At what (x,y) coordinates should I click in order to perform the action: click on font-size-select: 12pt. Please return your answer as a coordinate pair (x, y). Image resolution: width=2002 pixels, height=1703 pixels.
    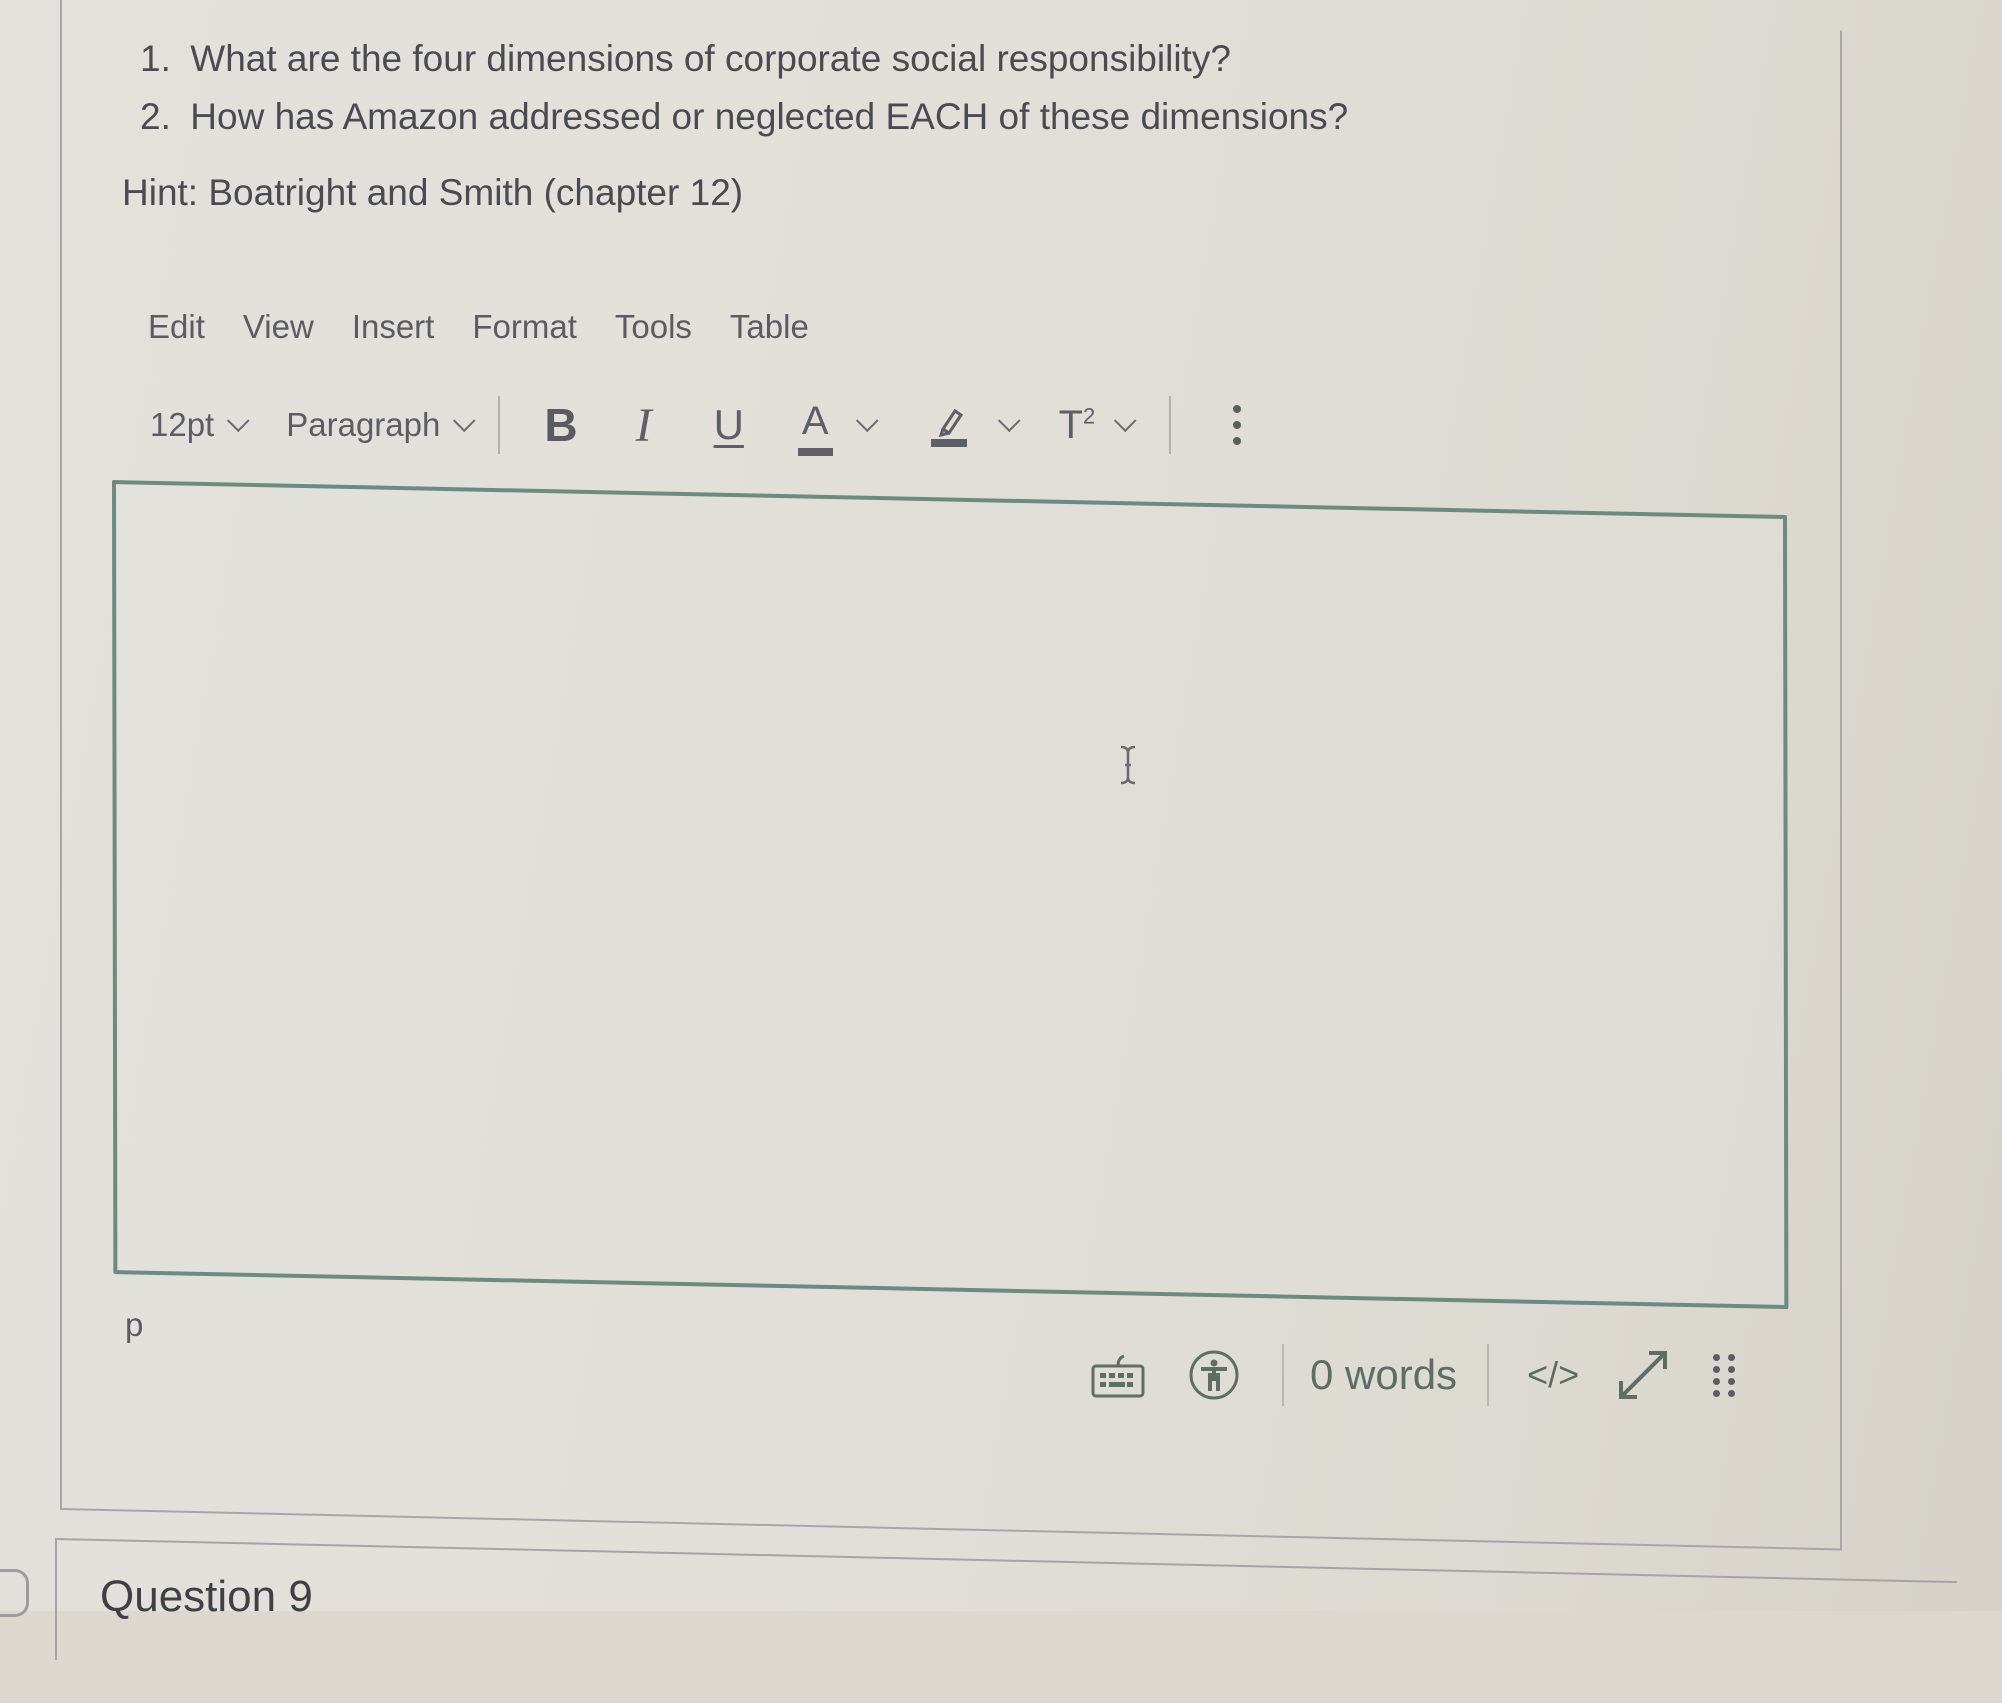
    Looking at the image, I should click on (200, 425).